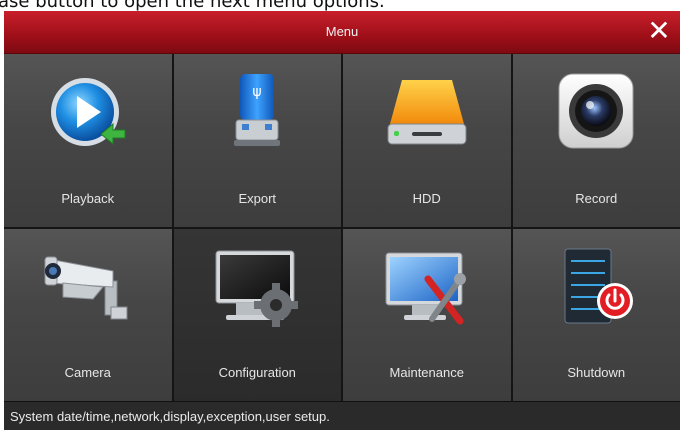 Image resolution: width=682 pixels, height=430 pixels. I want to click on tile-configuration: Configuration, so click(257, 314).